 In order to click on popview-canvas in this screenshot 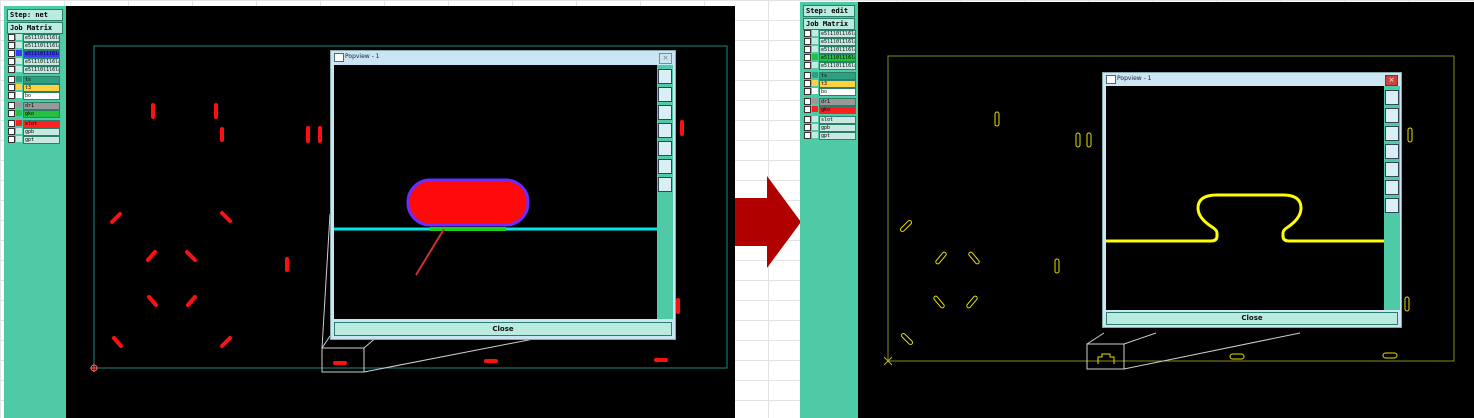, I will do `click(1245, 198)`.